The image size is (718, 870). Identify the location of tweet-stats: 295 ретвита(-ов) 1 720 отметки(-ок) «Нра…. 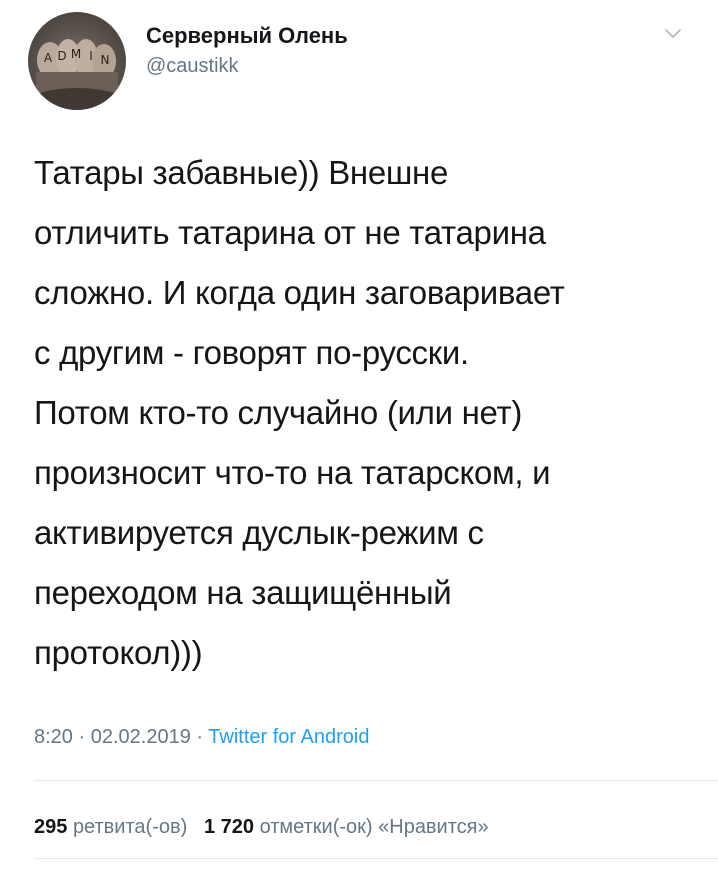
(261, 827).